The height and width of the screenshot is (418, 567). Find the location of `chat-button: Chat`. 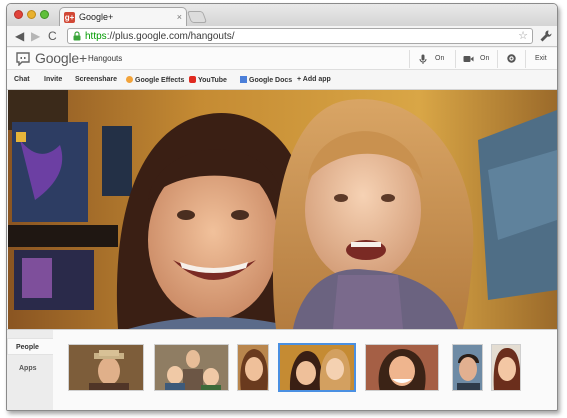

chat-button: Chat is located at coordinates (22, 79).